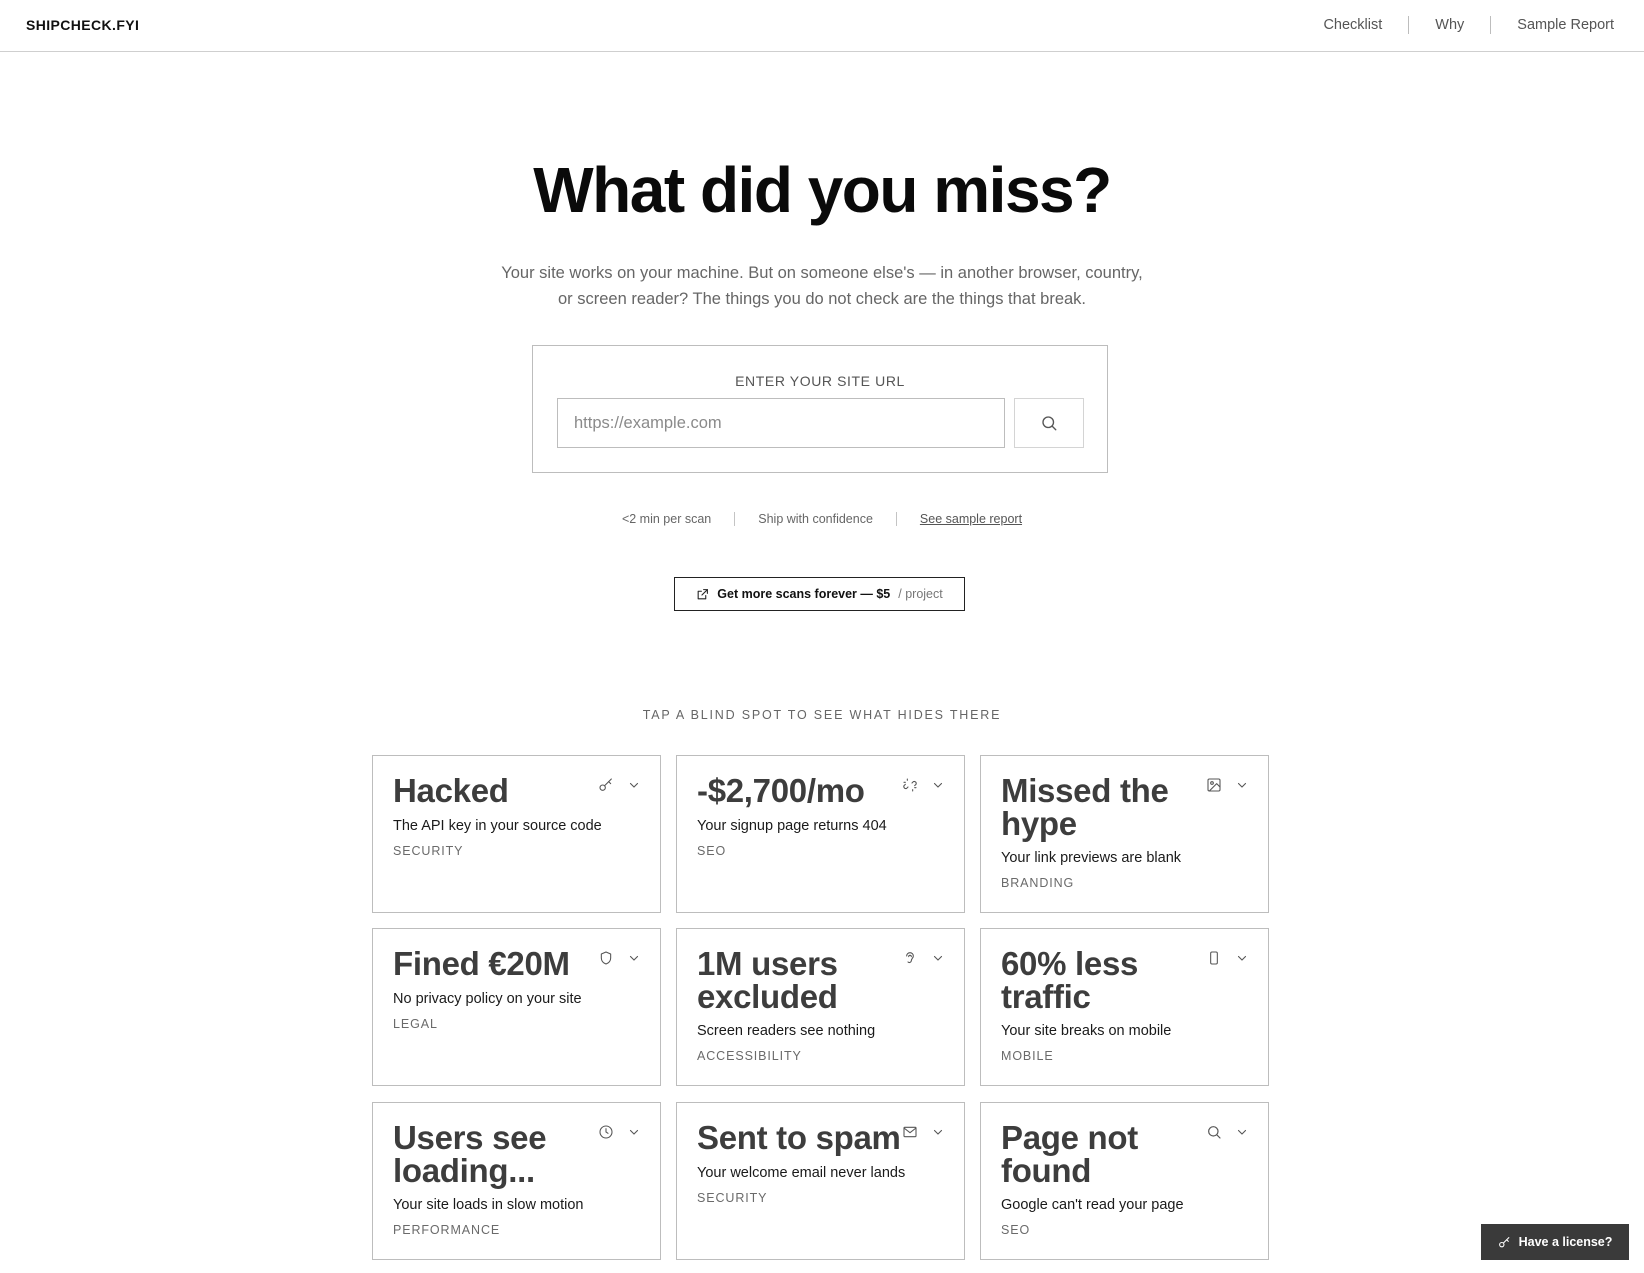 This screenshot has height=1273, width=1644. What do you see at coordinates (1565, 25) in the screenshot?
I see `nav-sample-report: Sample Report` at bounding box center [1565, 25].